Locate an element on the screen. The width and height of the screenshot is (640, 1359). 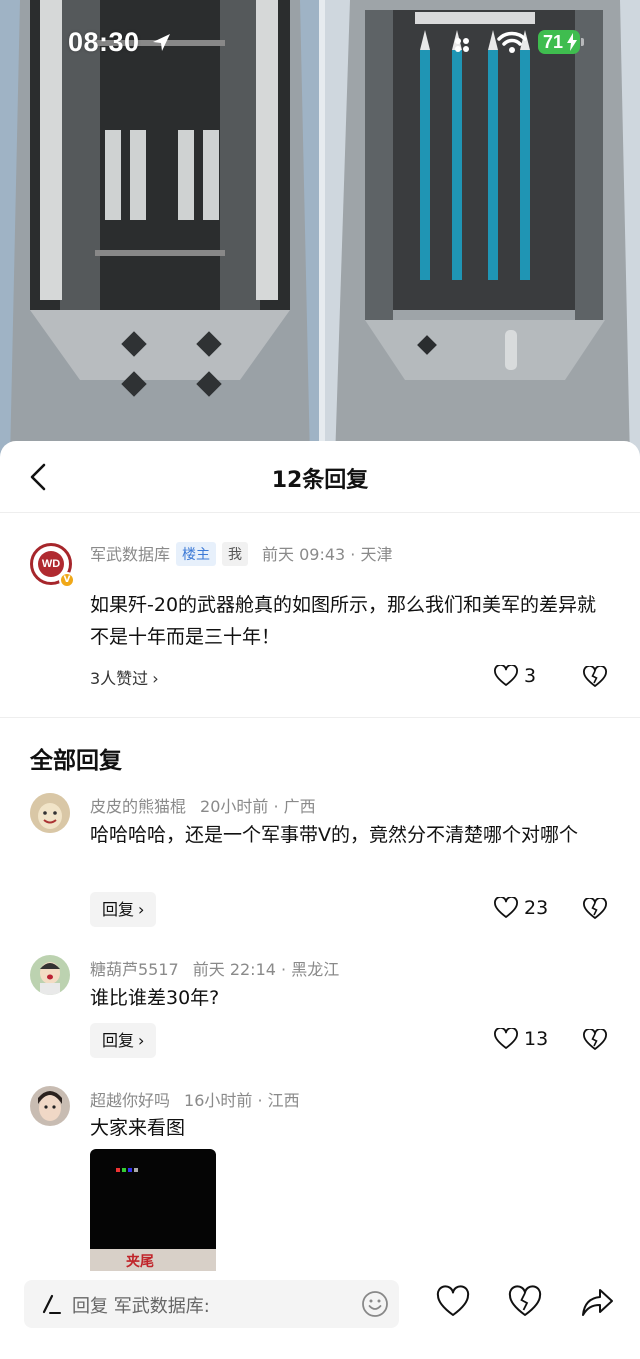
battery-indicator: 71 is located at coordinates (559, 42).